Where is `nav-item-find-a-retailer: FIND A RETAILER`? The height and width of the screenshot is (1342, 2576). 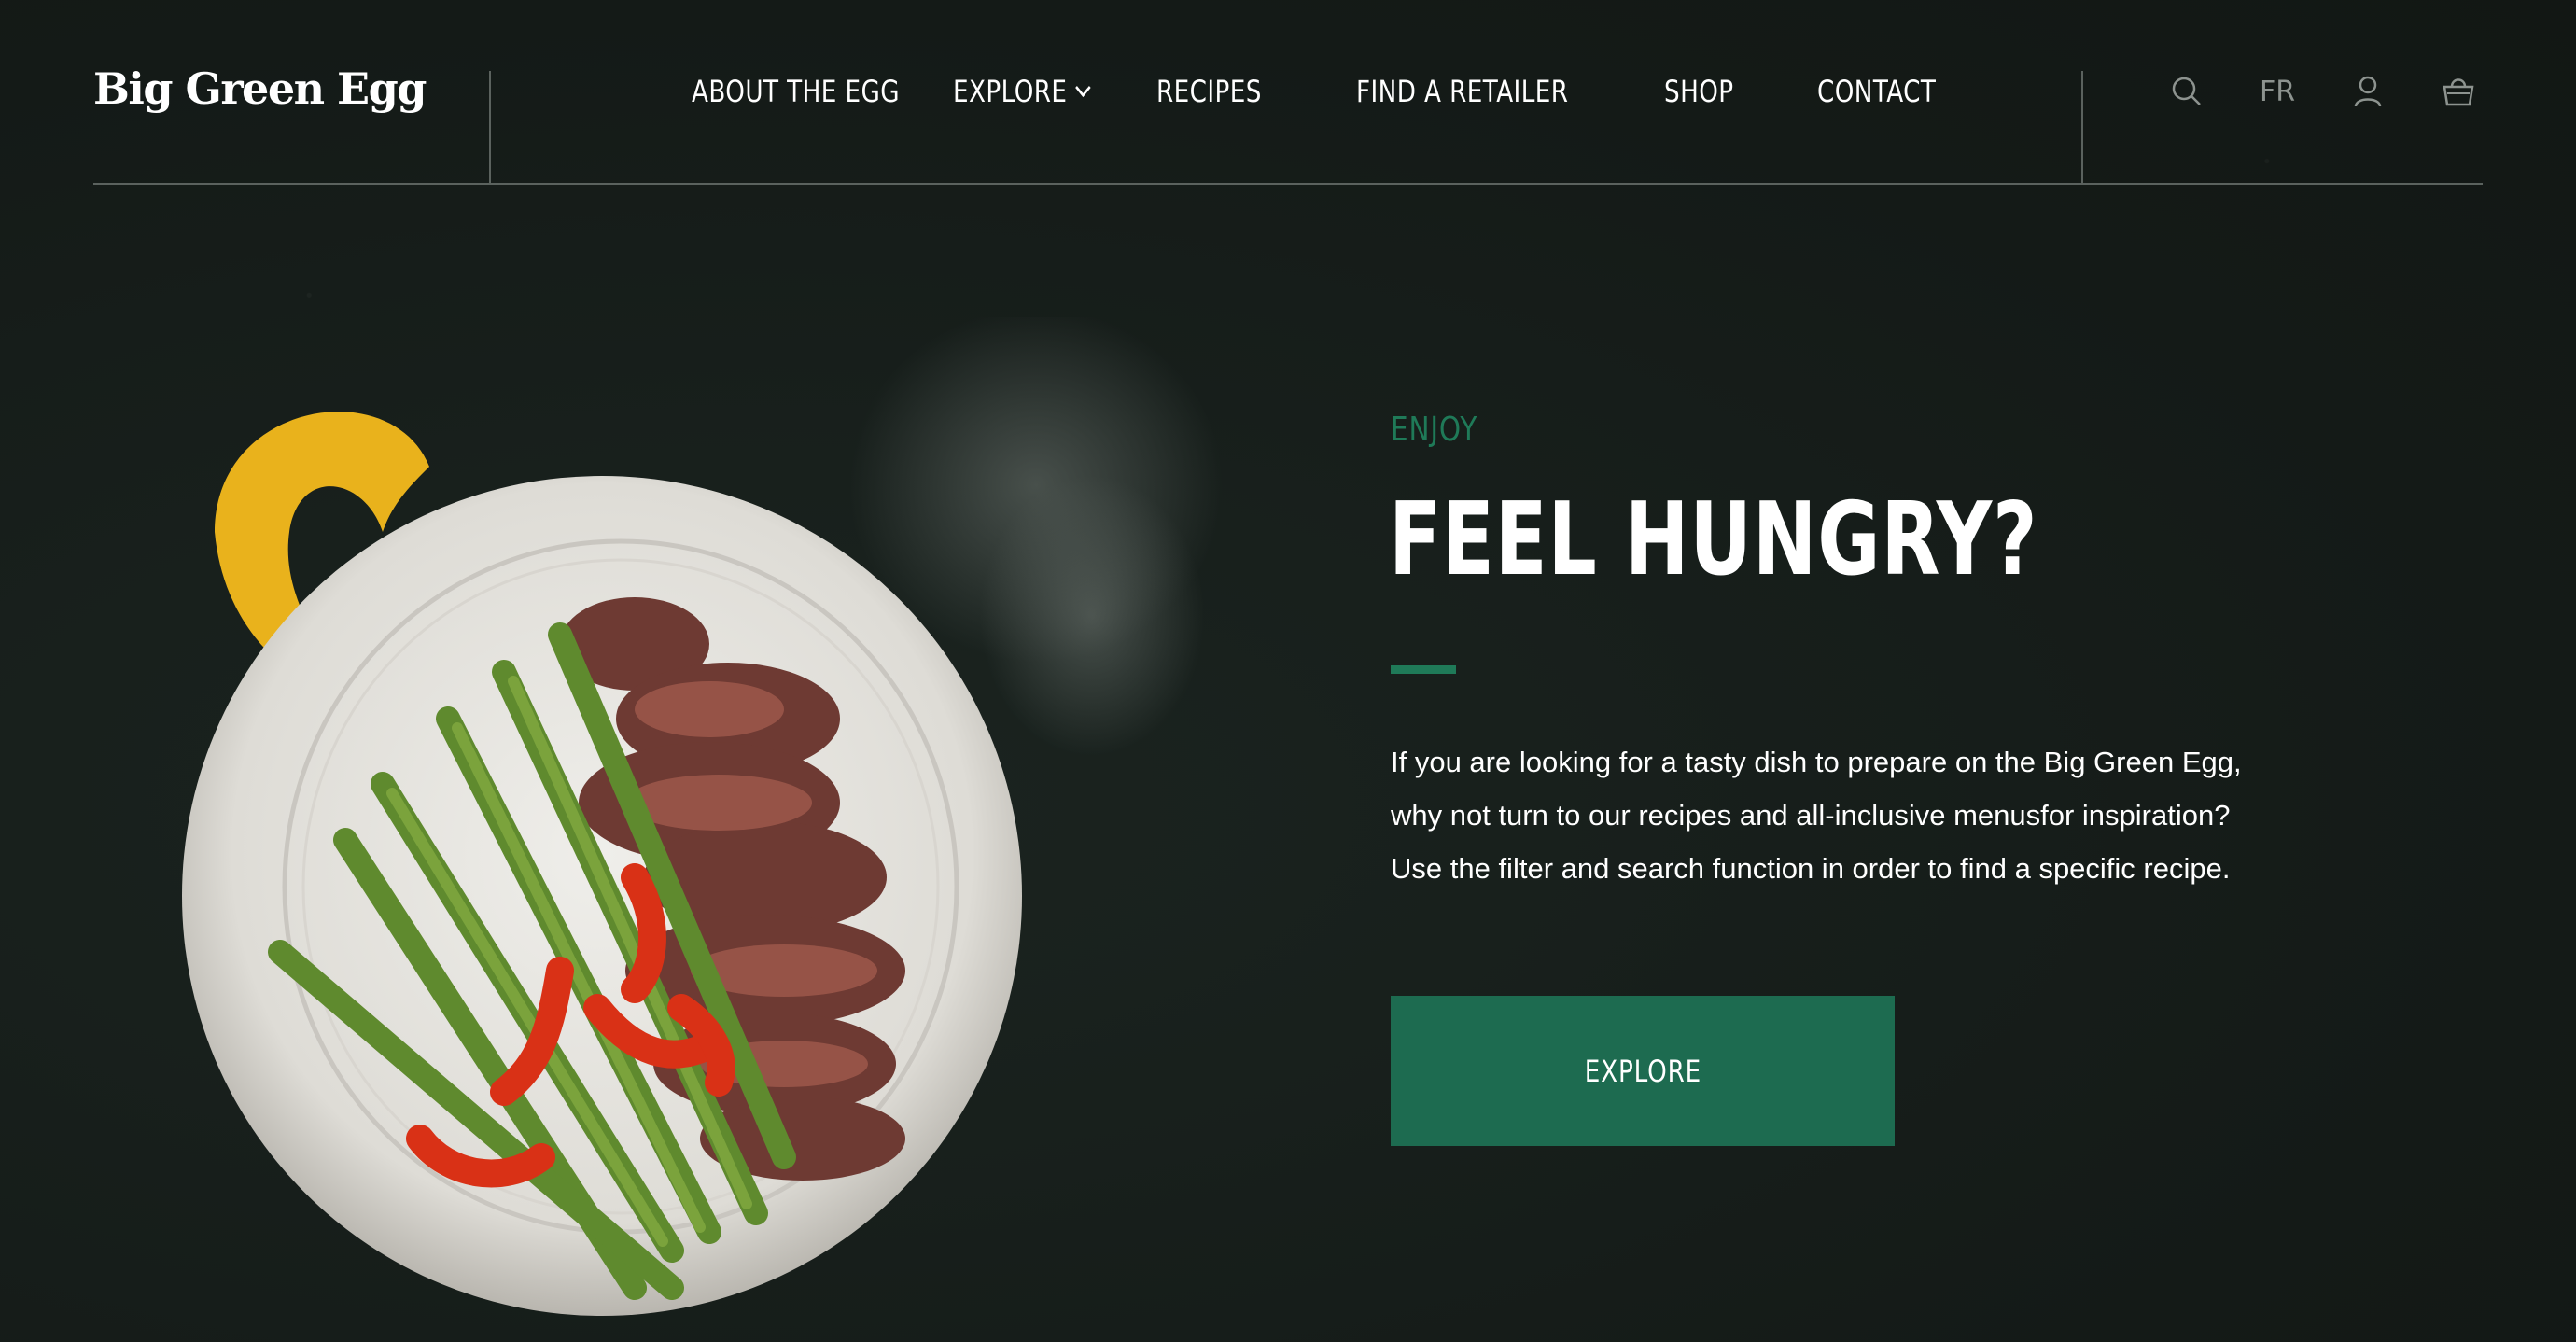
nav-item-find-a-retailer: FIND A RETAILER is located at coordinates (1462, 91).